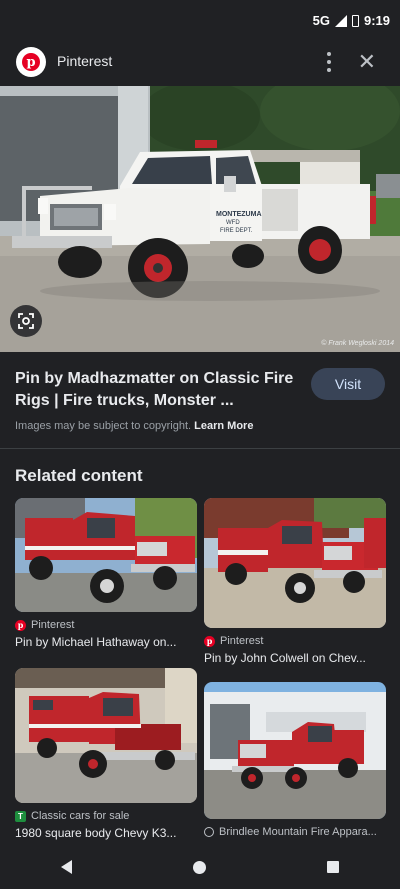 The width and height of the screenshot is (400, 889). I want to click on close-icon: ✕, so click(367, 62).